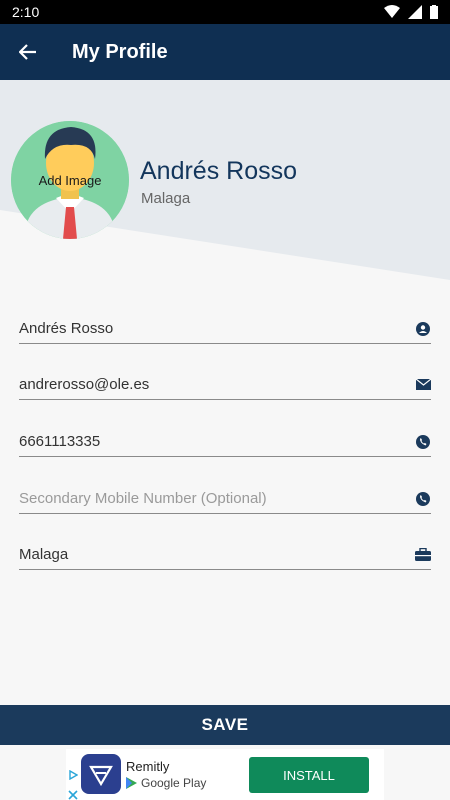 This screenshot has height=800, width=450. Describe the element at coordinates (66, 328) in the screenshot. I see `name-field-value: Andrés Rosso` at that location.